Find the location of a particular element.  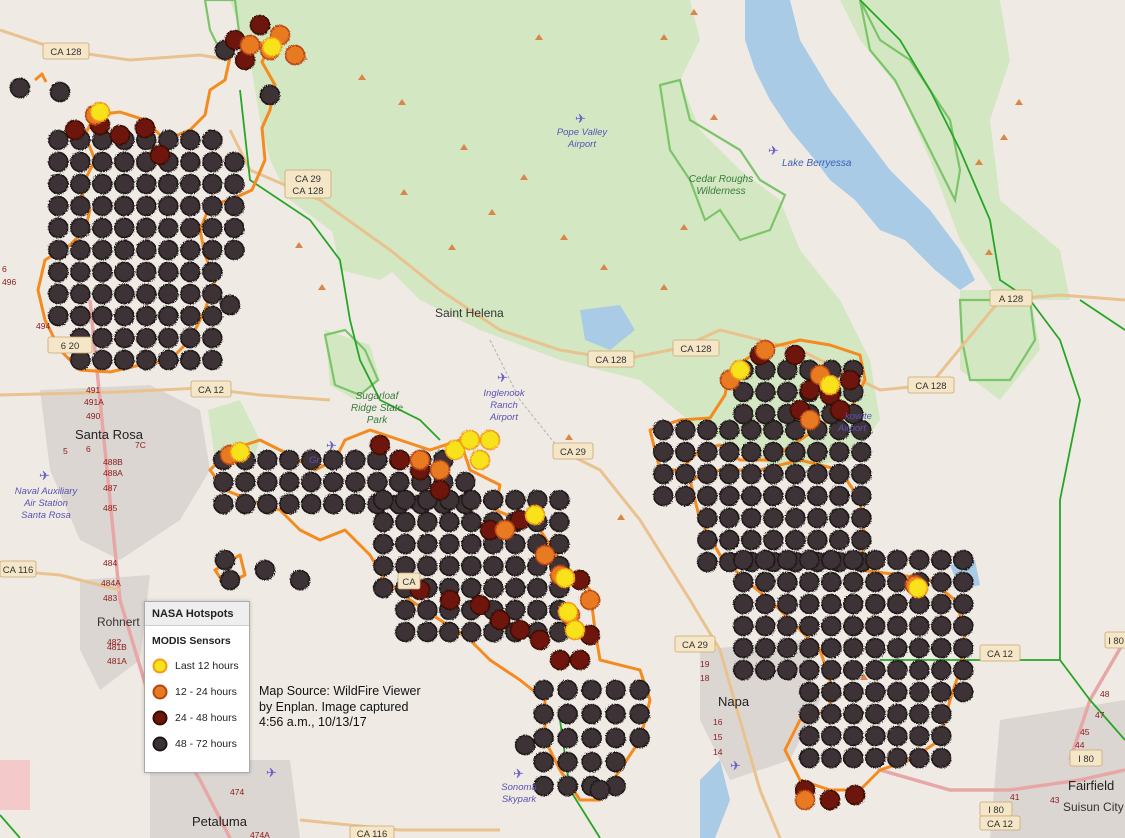

shield-sr-partial: 6 20 is located at coordinates (70, 345).